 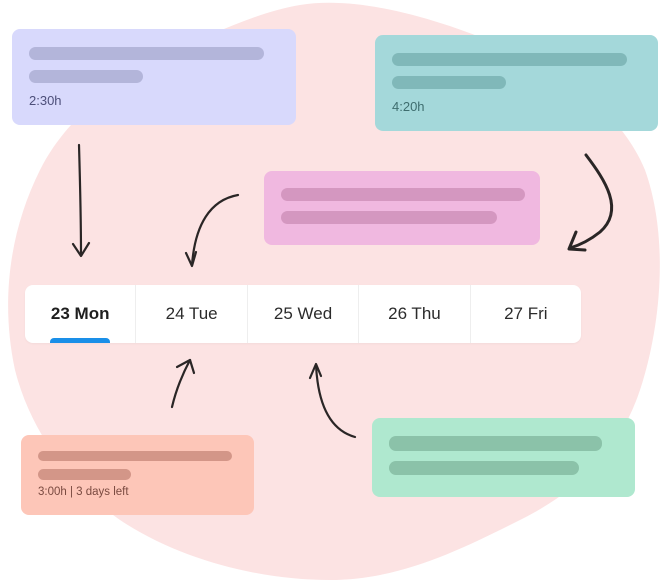 I want to click on tab-label: 23 Mon, so click(x=80, y=313).